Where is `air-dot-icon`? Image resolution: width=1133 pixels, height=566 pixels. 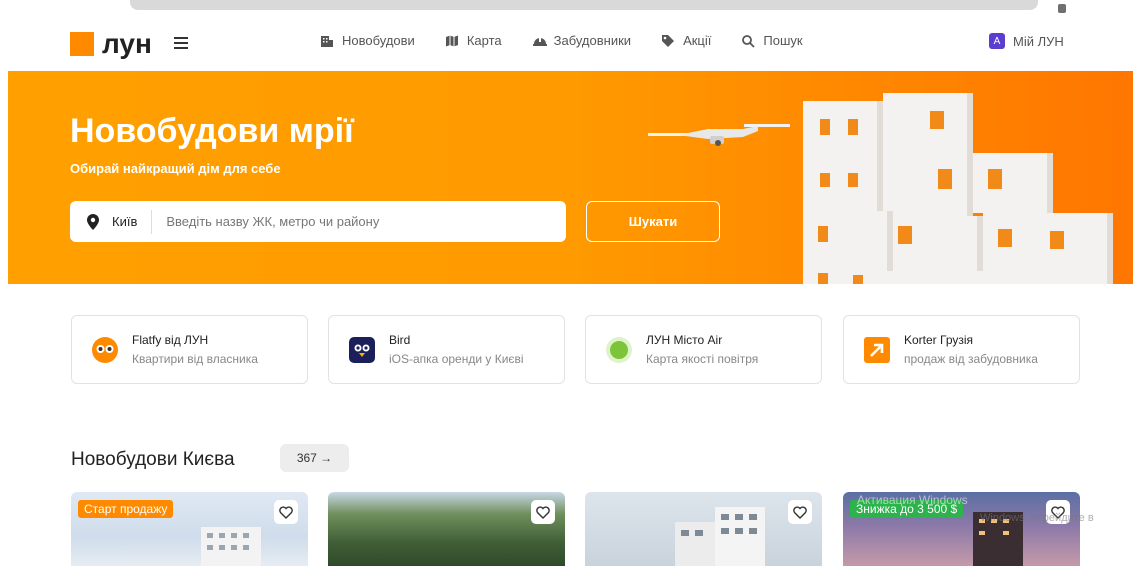
air-dot-icon is located at coordinates (619, 349).